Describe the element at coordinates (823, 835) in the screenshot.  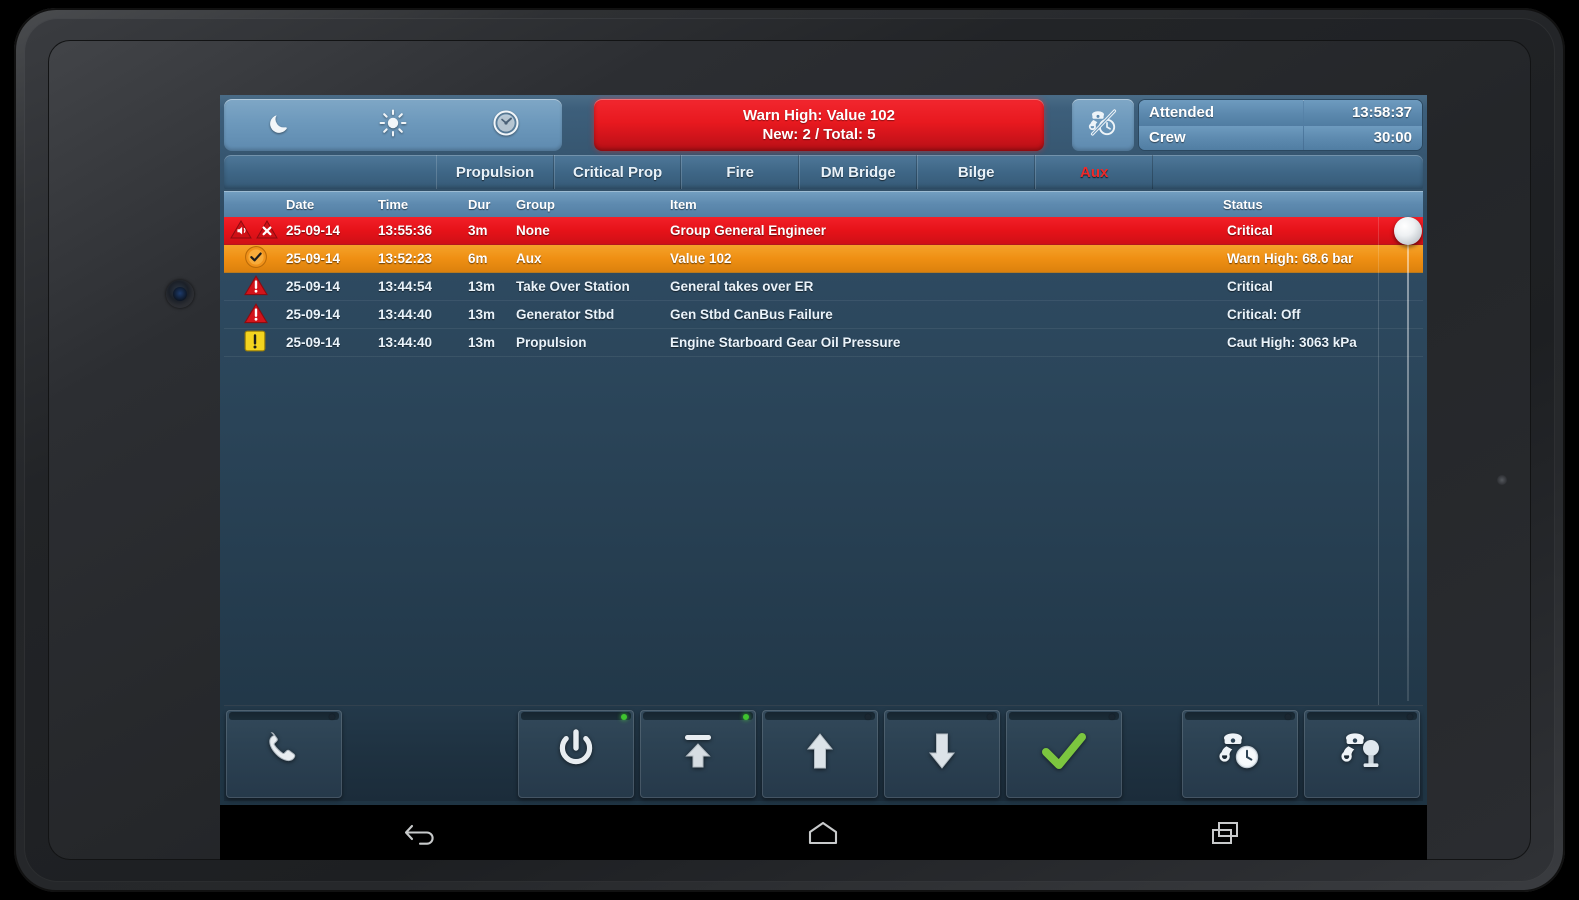
I see `home-icon` at that location.